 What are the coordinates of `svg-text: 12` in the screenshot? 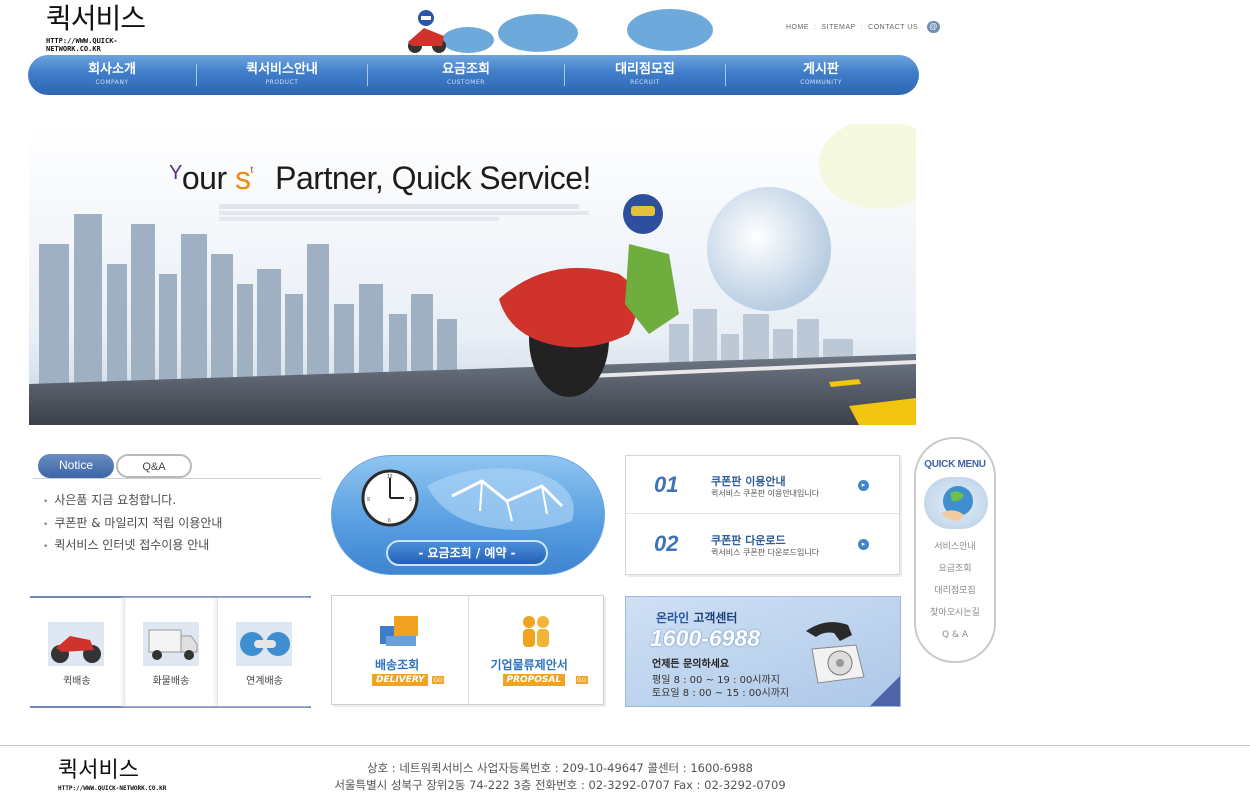 It's located at (390, 477).